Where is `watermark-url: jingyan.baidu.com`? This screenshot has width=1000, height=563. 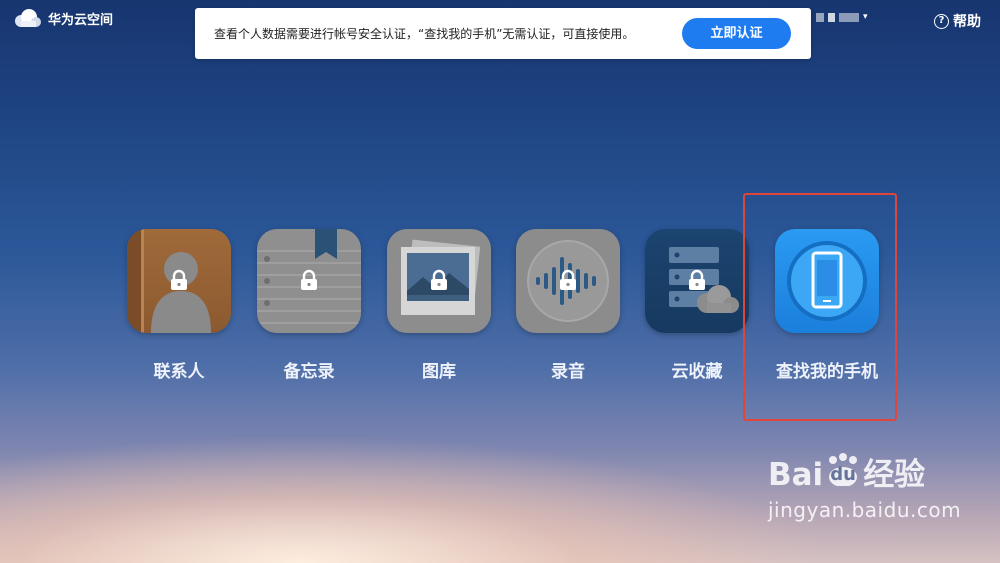 watermark-url: jingyan.baidu.com is located at coordinates (865, 510).